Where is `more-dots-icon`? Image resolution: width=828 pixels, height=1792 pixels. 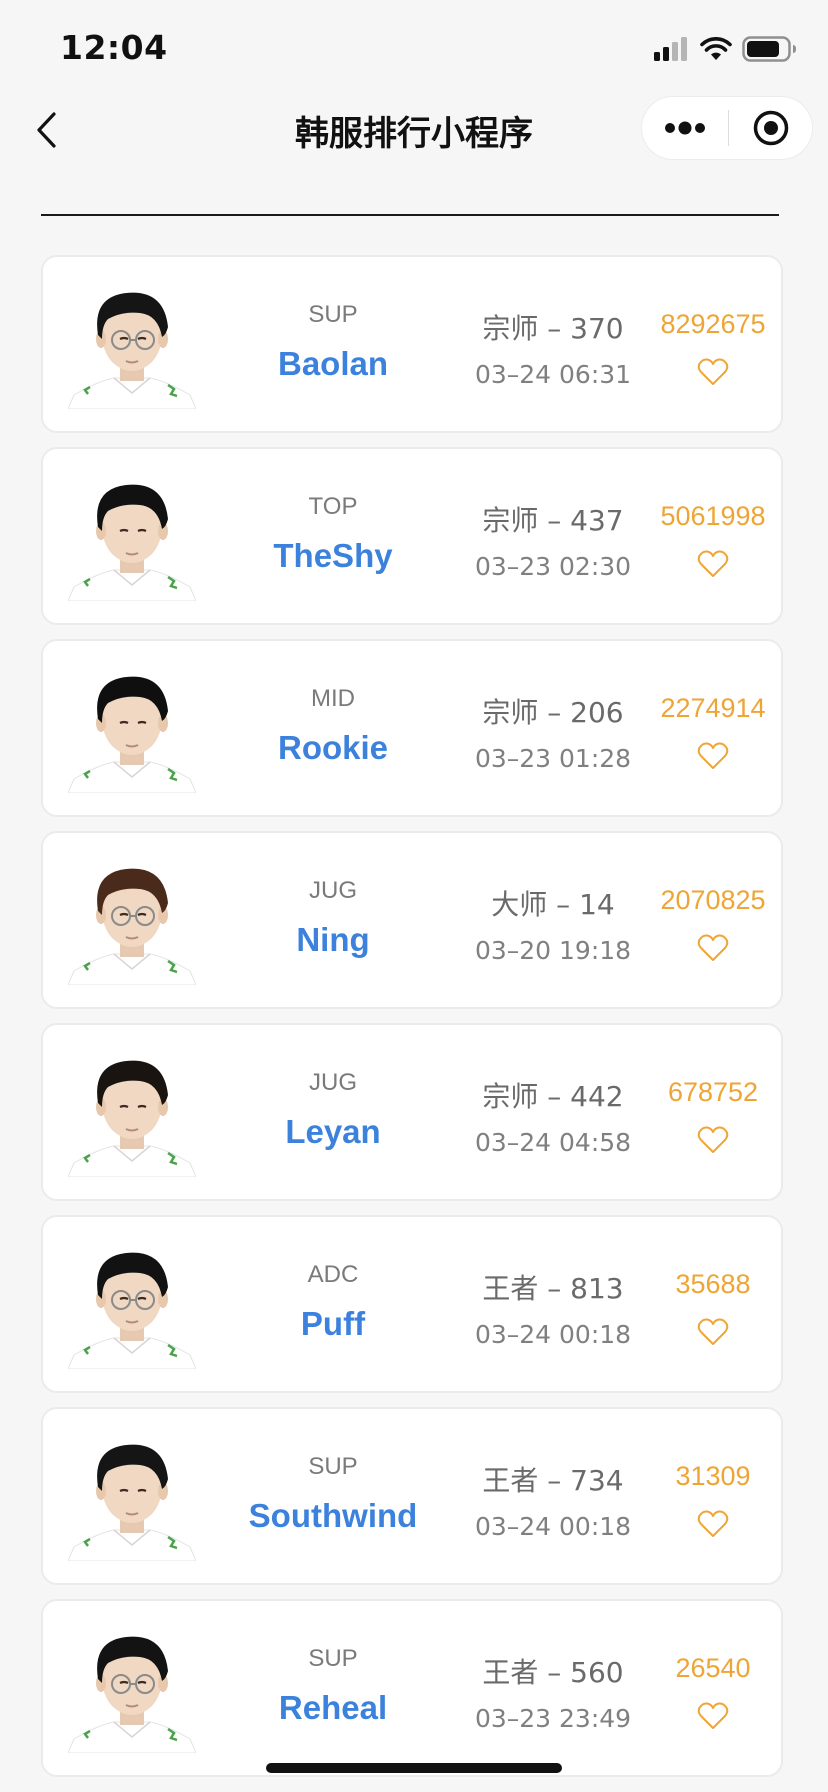
more-dots-icon is located at coordinates (685, 128).